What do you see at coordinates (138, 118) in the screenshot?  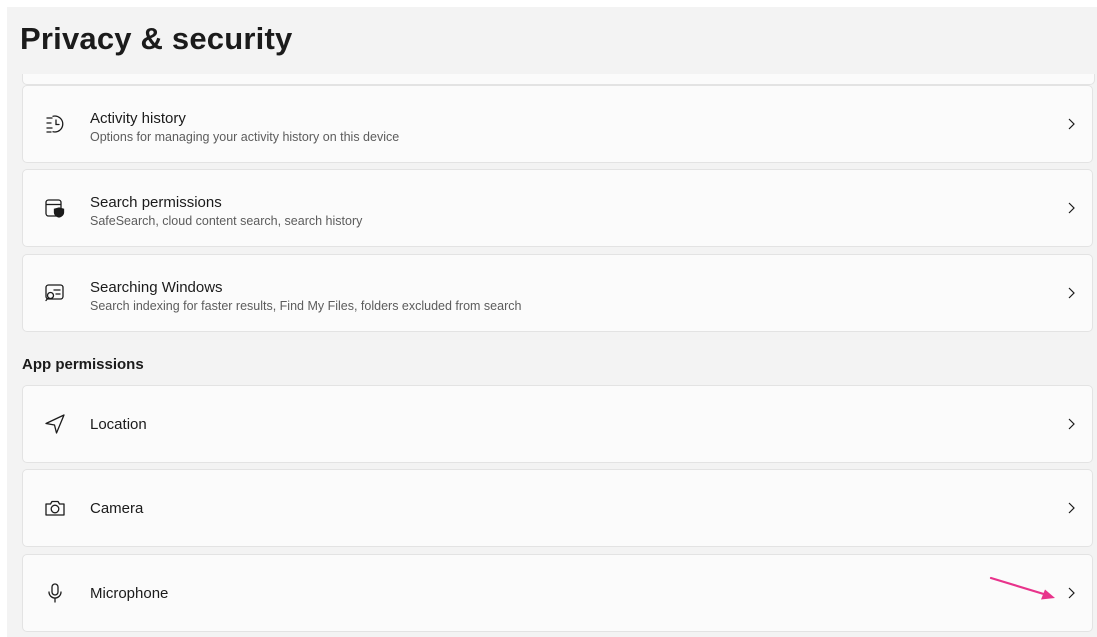 I see `item-title: Activity history` at bounding box center [138, 118].